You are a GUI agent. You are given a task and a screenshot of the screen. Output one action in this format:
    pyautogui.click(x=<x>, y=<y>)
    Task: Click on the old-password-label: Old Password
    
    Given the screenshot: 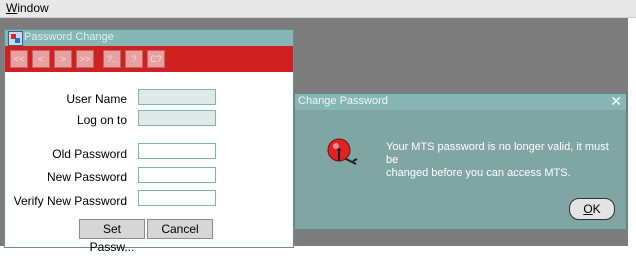 What is the action you would take?
    pyautogui.click(x=89, y=154)
    